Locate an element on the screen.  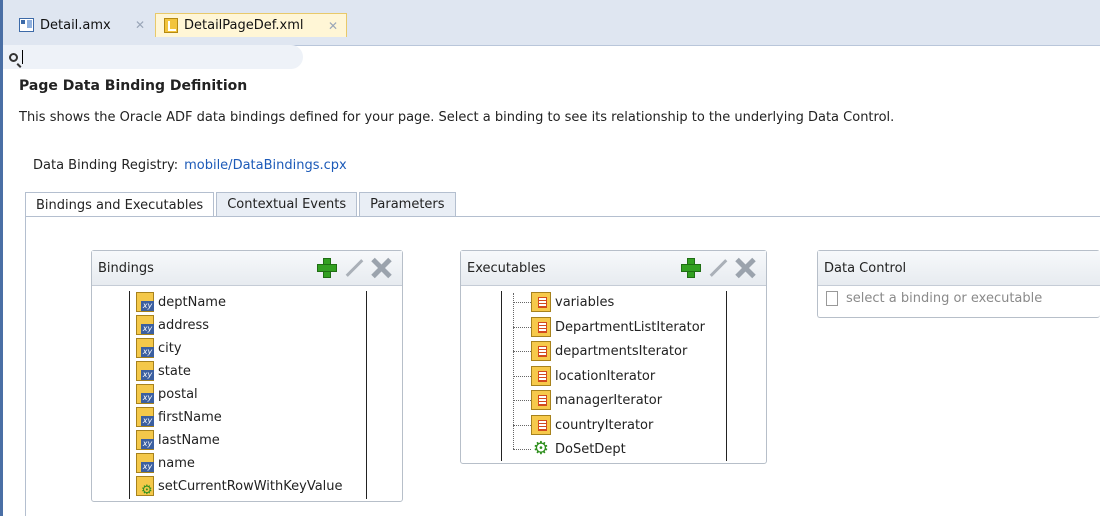
executables-title: Executables is located at coordinates (506, 268).